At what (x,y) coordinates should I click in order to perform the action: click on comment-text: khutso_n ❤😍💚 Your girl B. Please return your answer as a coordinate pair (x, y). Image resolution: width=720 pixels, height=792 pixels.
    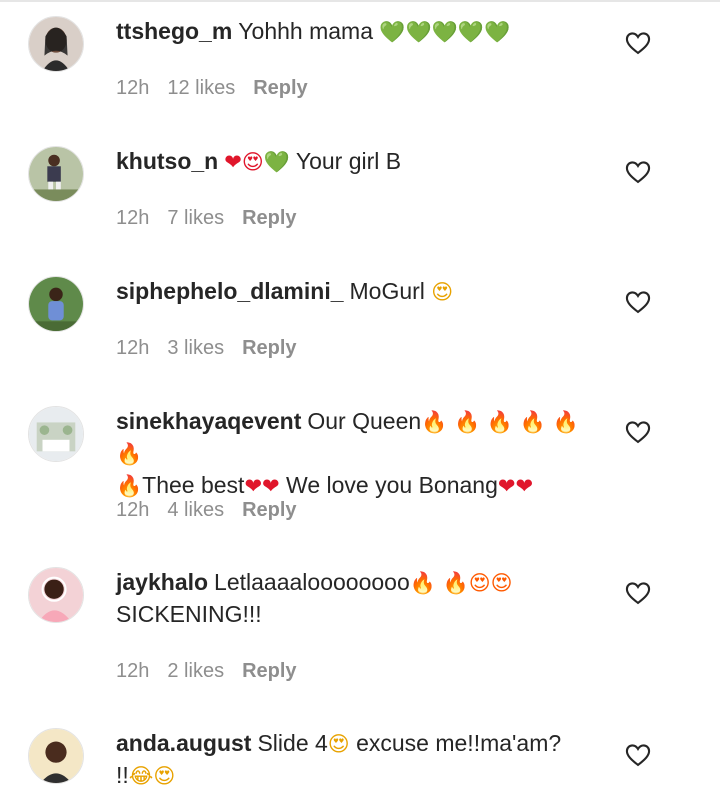
    Looking at the image, I should click on (356, 162).